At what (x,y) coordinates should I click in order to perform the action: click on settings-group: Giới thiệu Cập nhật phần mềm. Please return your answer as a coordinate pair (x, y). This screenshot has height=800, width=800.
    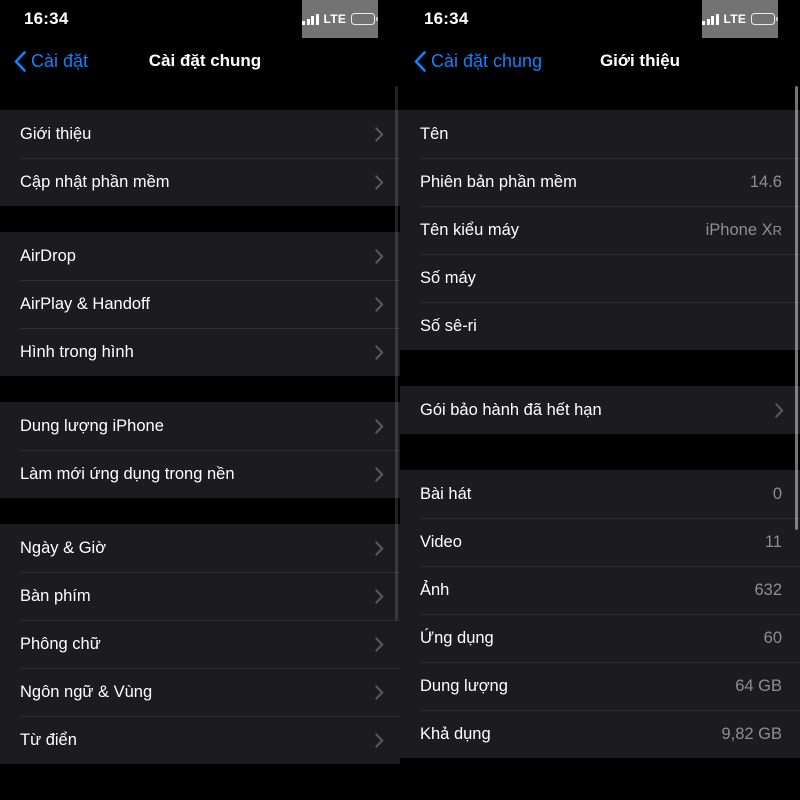
    Looking at the image, I should click on (200, 158).